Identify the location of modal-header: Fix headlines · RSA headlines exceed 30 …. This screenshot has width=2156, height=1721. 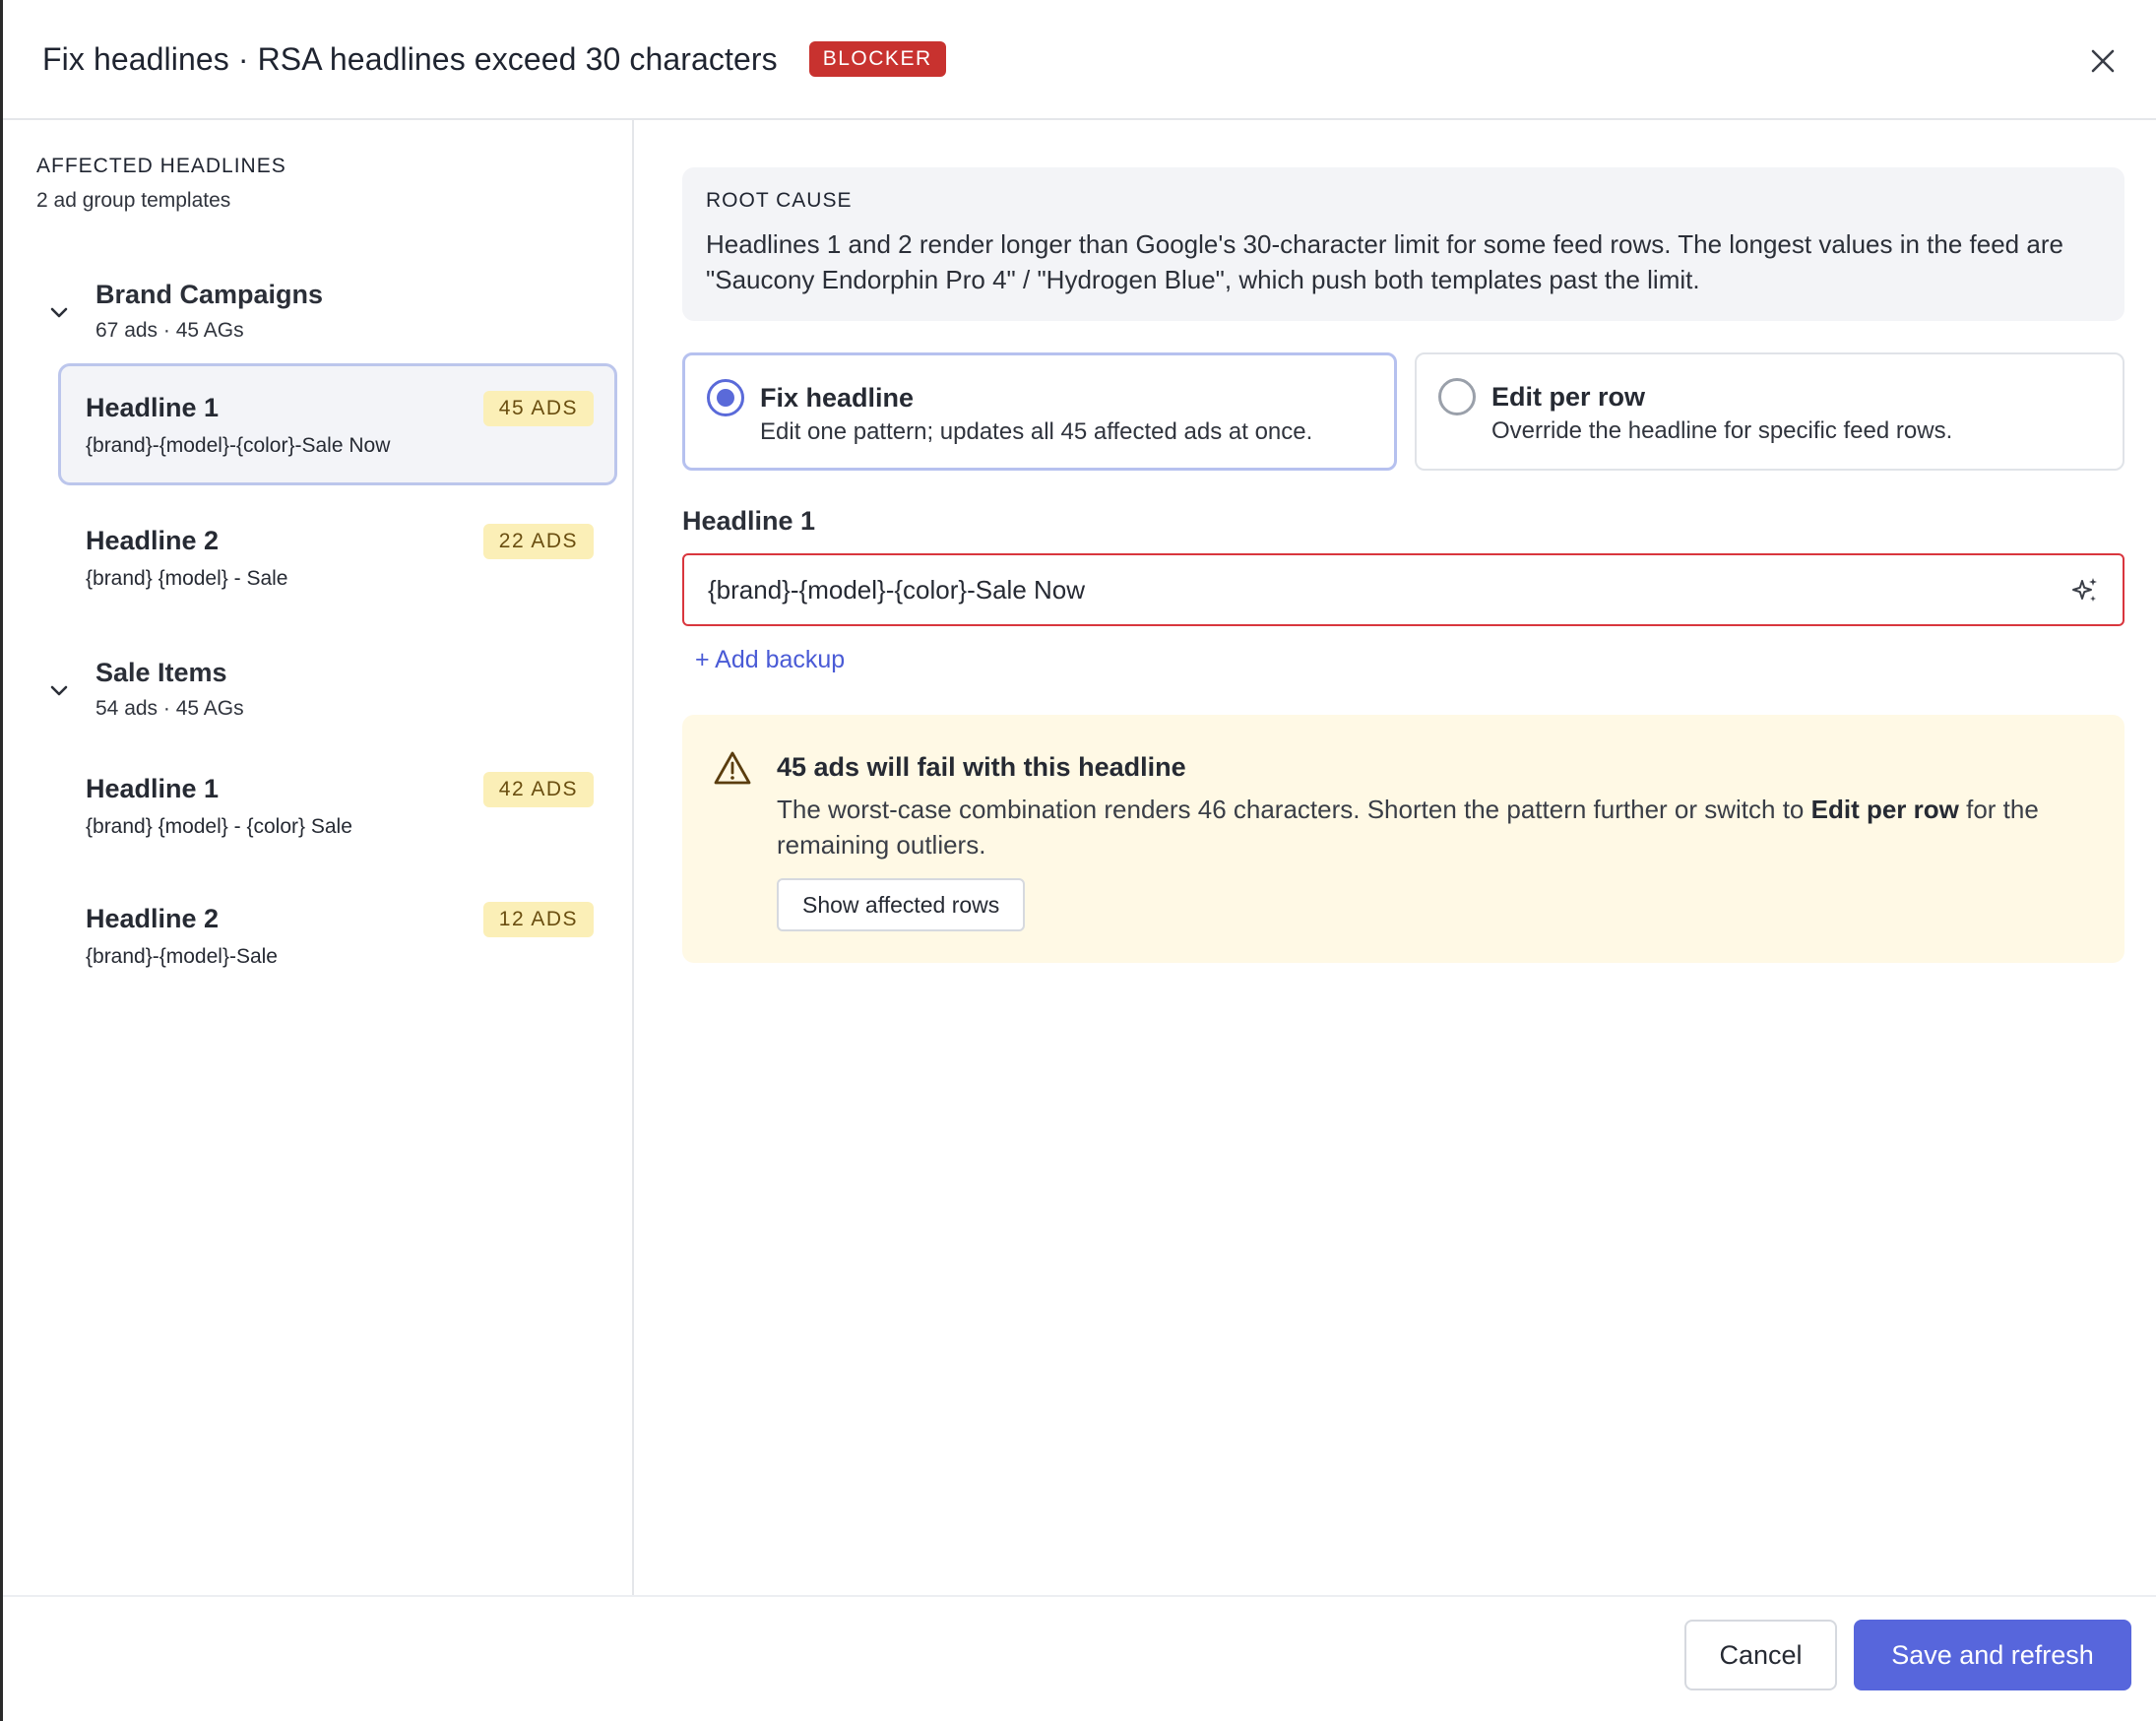
(1080, 60).